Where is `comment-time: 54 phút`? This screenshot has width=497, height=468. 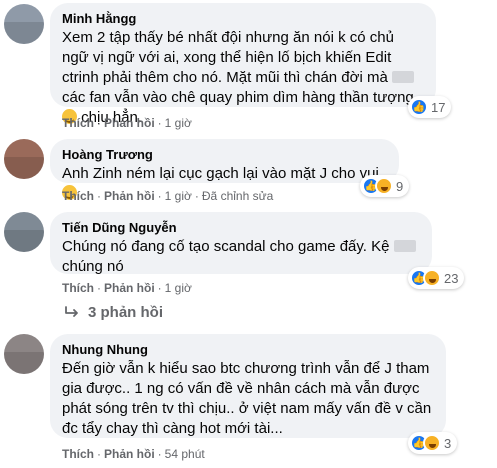
comment-time: 54 phút is located at coordinates (185, 454).